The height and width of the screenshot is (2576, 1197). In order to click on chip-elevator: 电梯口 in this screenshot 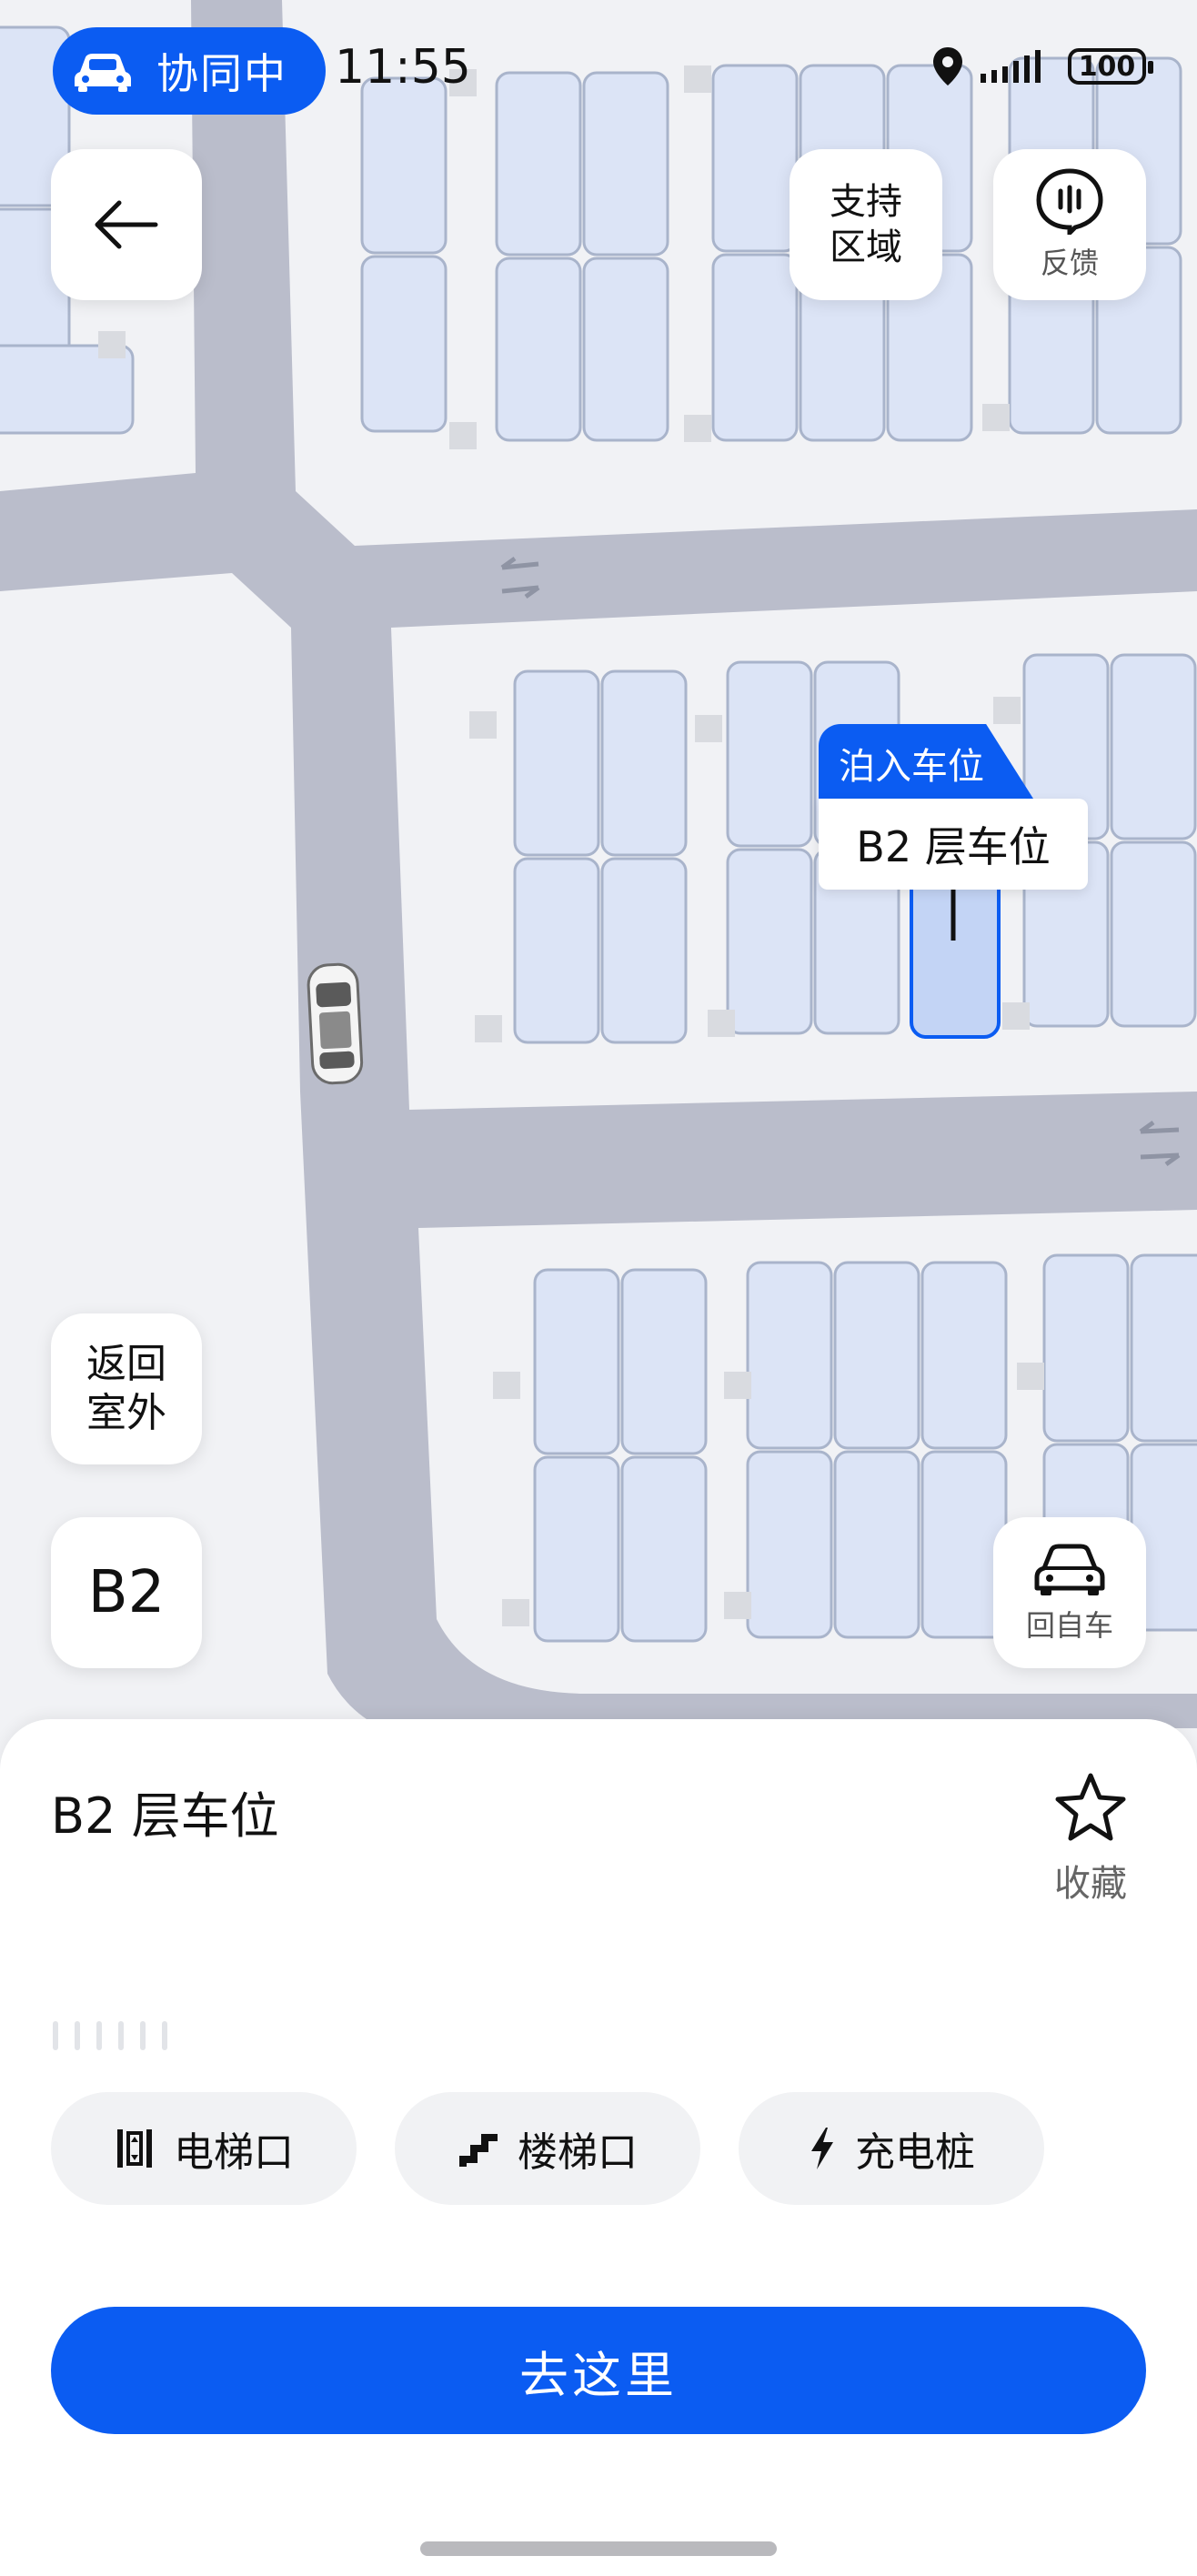, I will do `click(204, 2148)`.